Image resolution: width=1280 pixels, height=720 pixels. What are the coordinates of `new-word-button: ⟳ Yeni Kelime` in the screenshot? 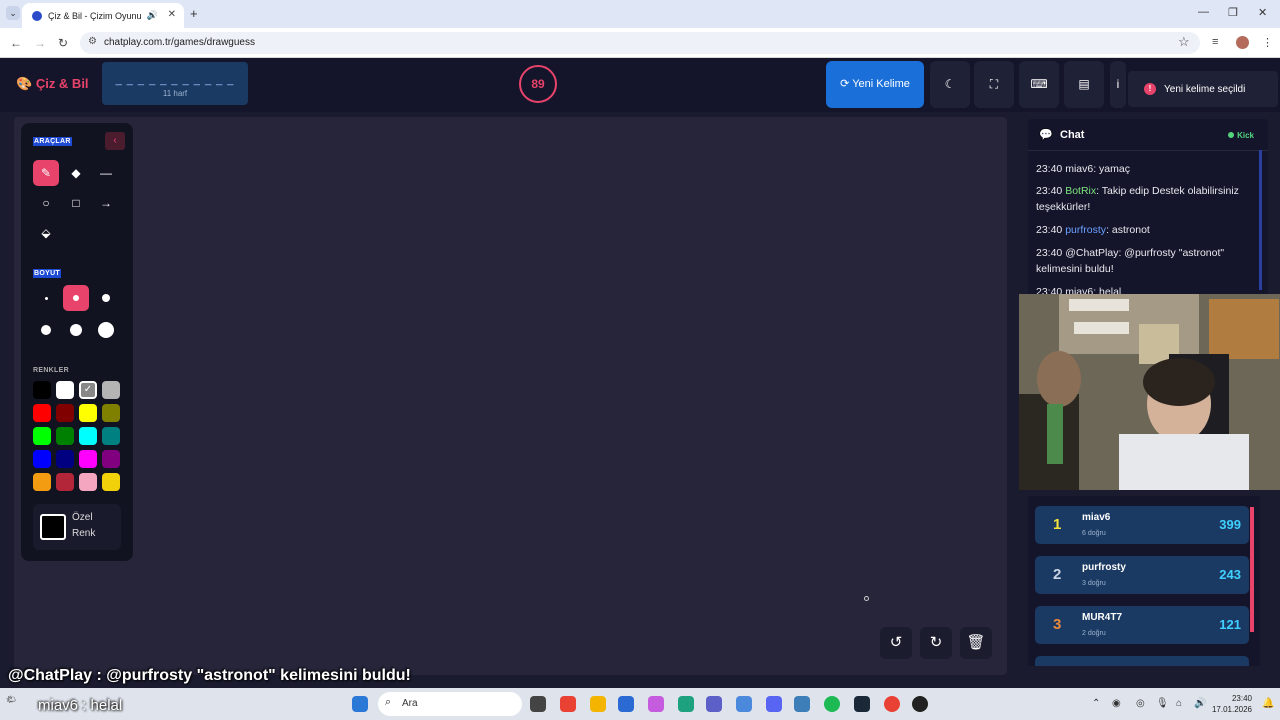 It's located at (875, 84).